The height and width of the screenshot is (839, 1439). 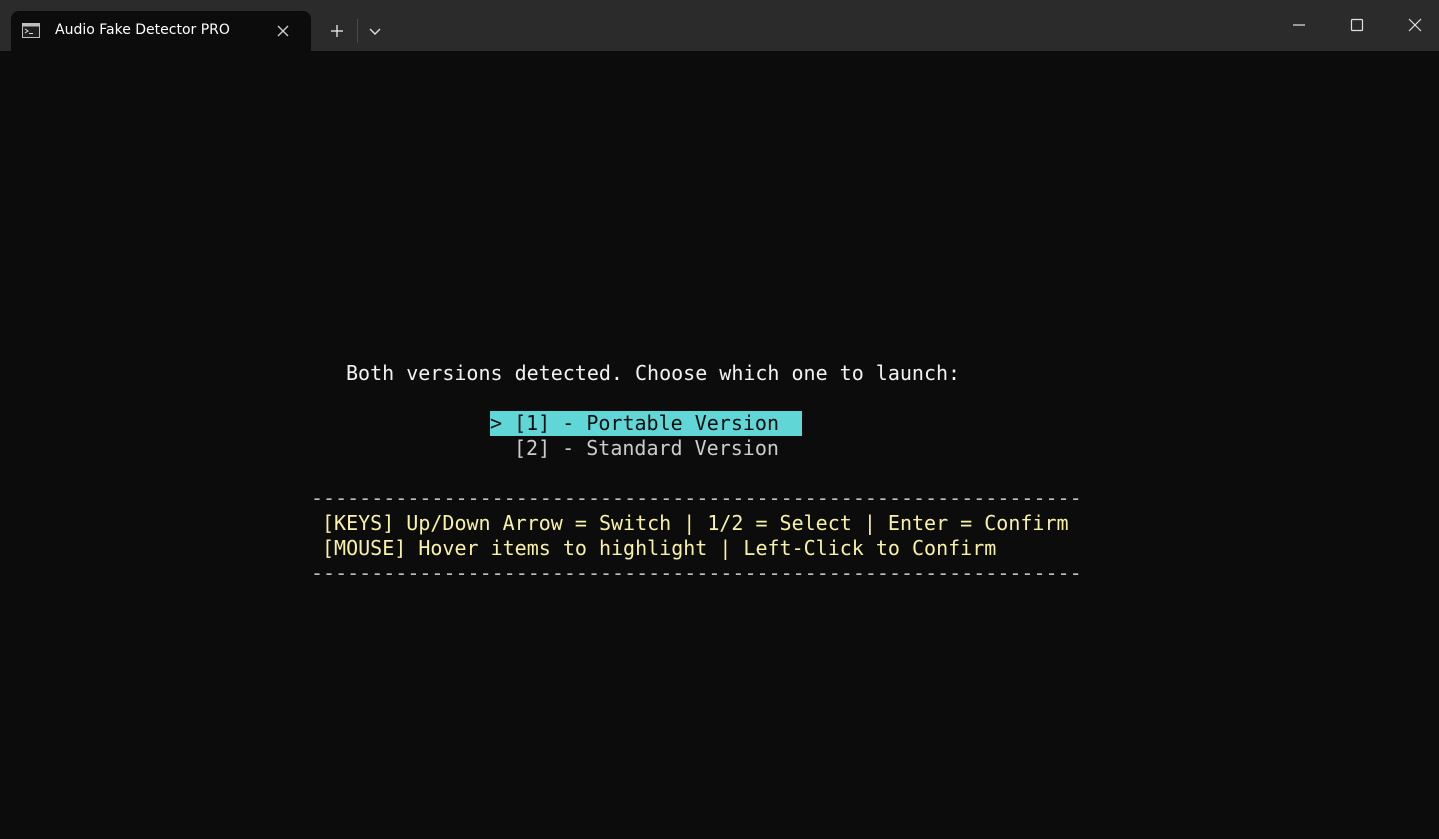 I want to click on option-portable-version: > [1] - Portable Version, so click(x=646, y=423).